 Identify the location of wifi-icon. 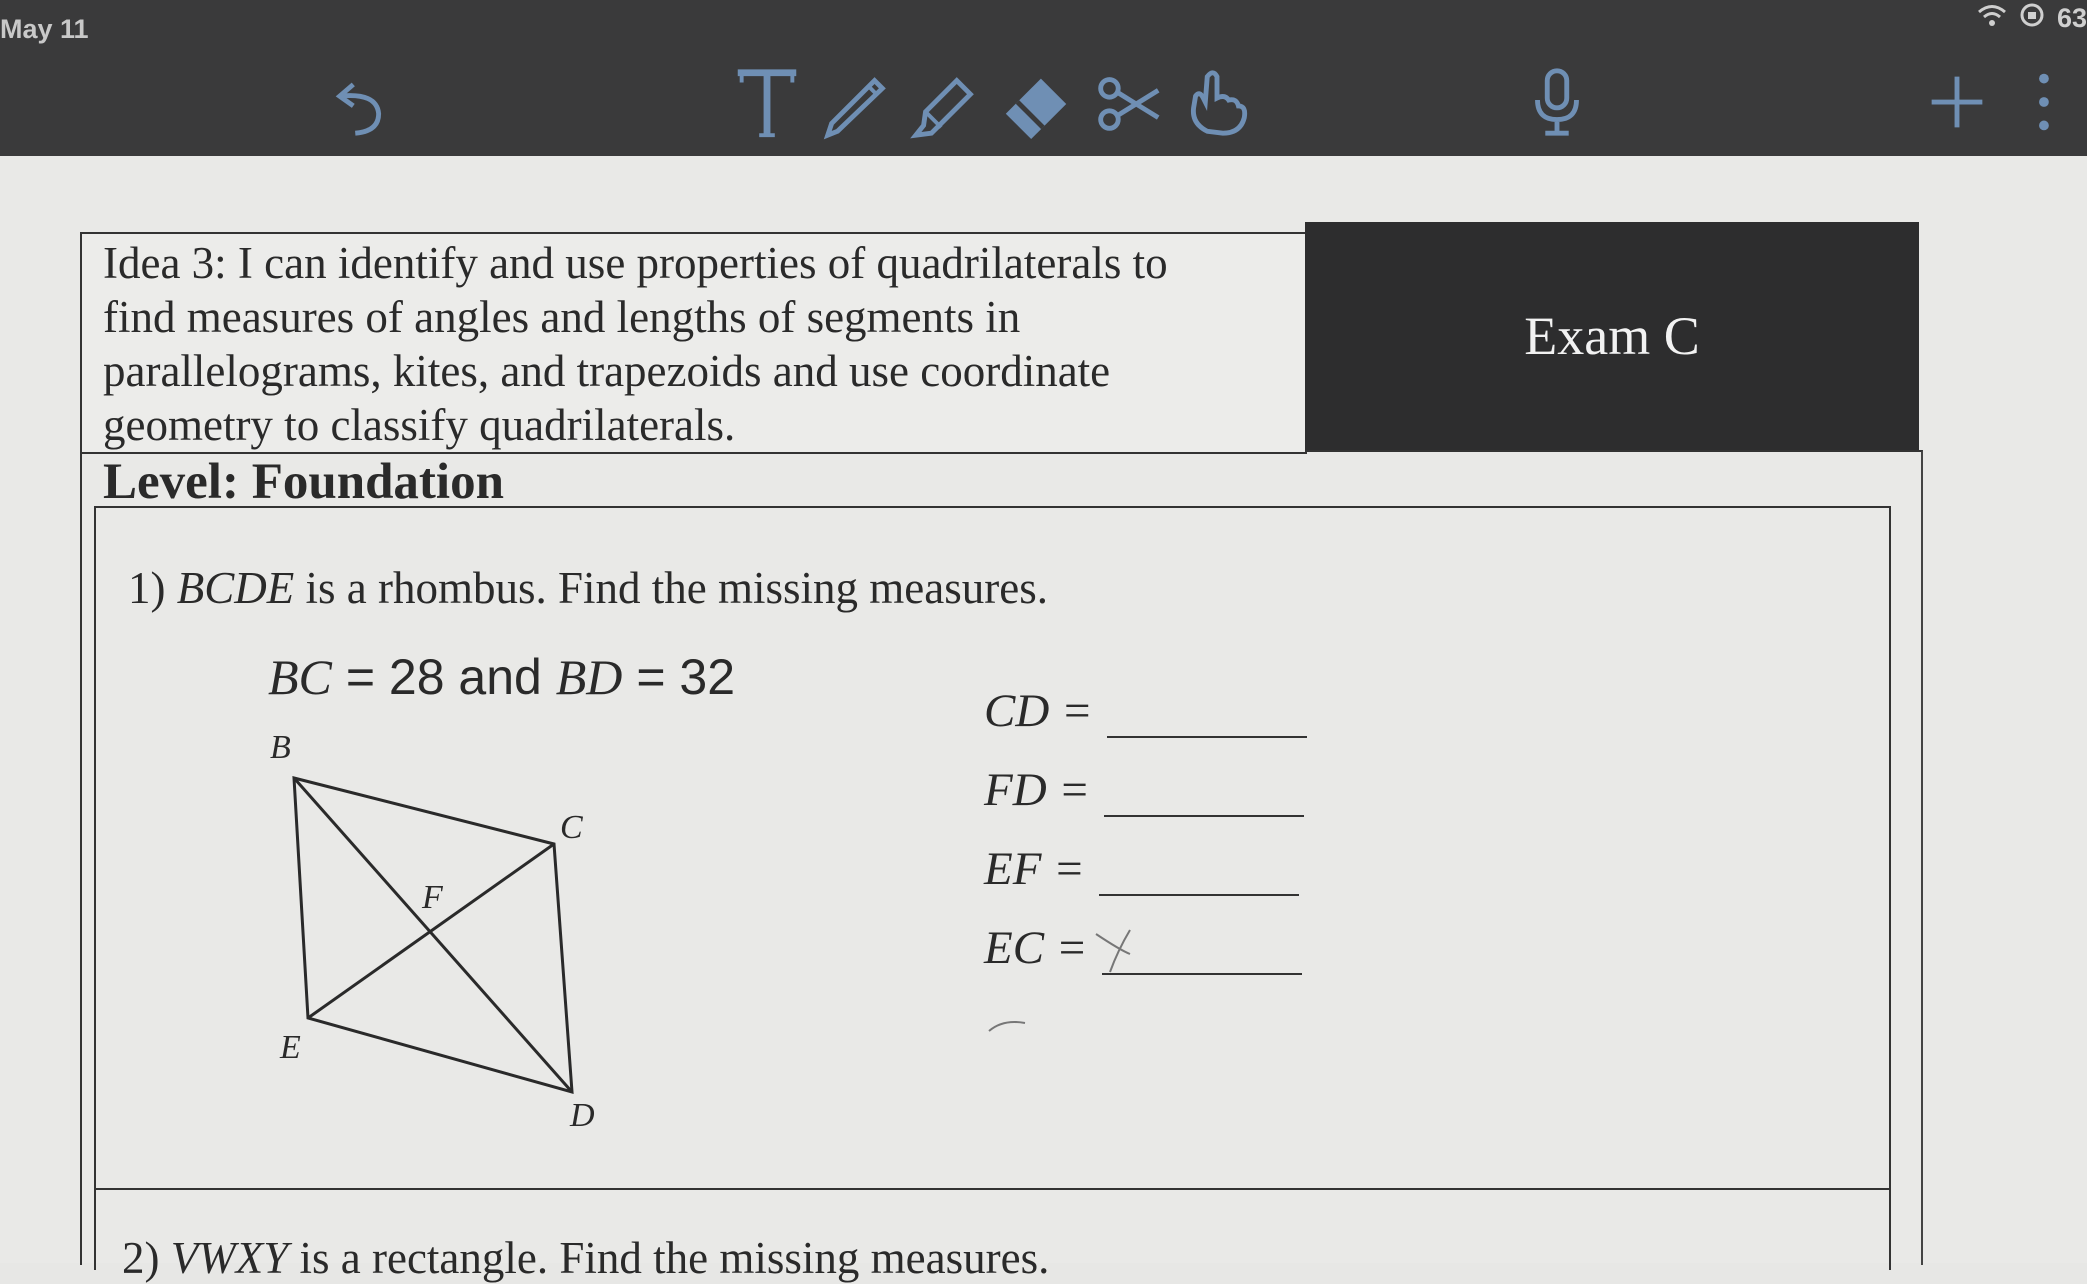
(1992, 18).